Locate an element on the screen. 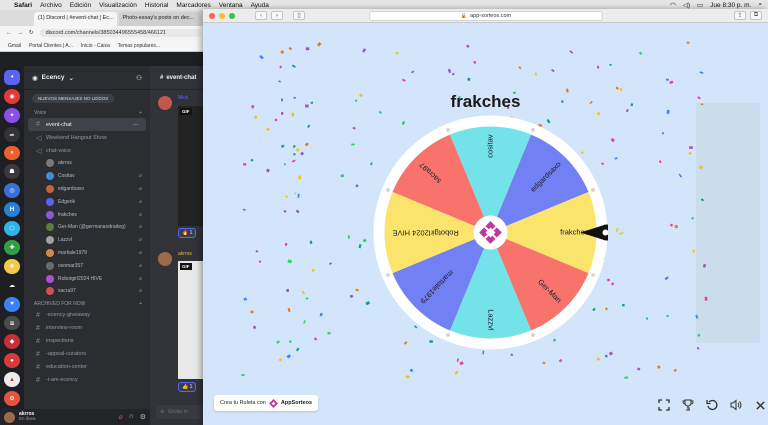 The width and height of the screenshot is (768, 425). bookmark-gmail: Gmail is located at coordinates (14, 46).